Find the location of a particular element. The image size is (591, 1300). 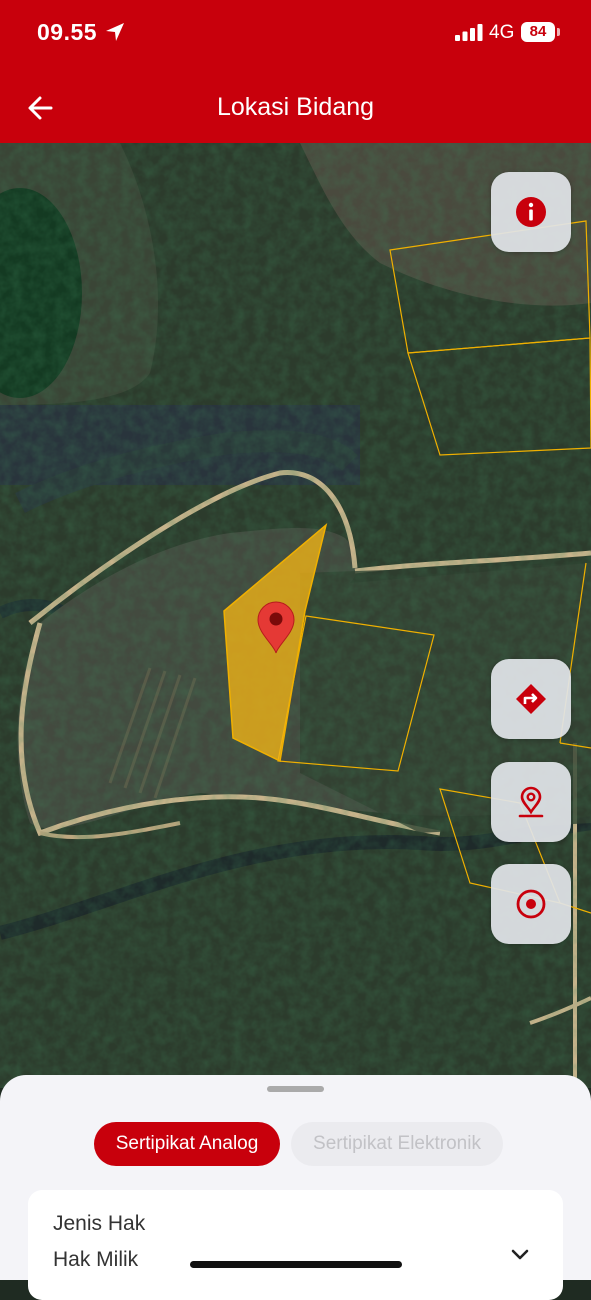

home-indicator is located at coordinates (296, 1264).